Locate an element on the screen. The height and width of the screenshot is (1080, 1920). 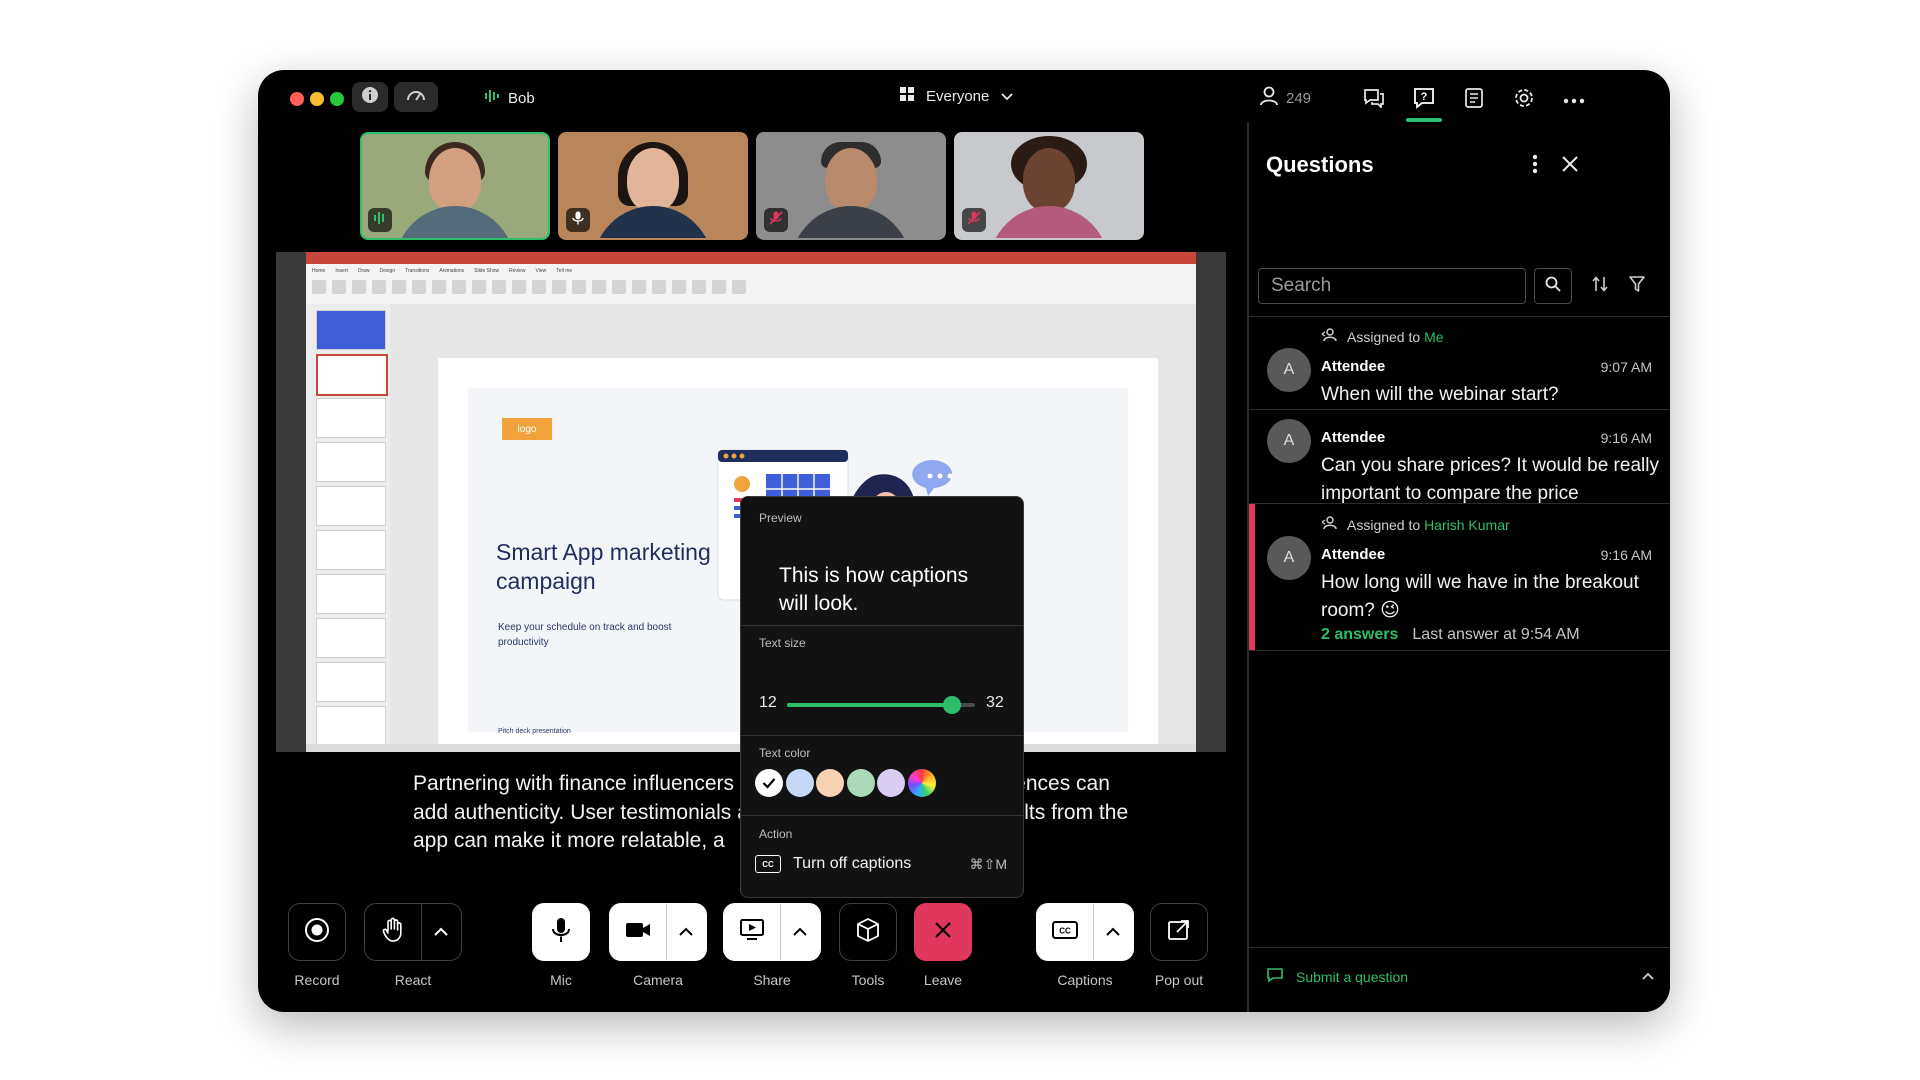
network-status-button is located at coordinates (416, 97).